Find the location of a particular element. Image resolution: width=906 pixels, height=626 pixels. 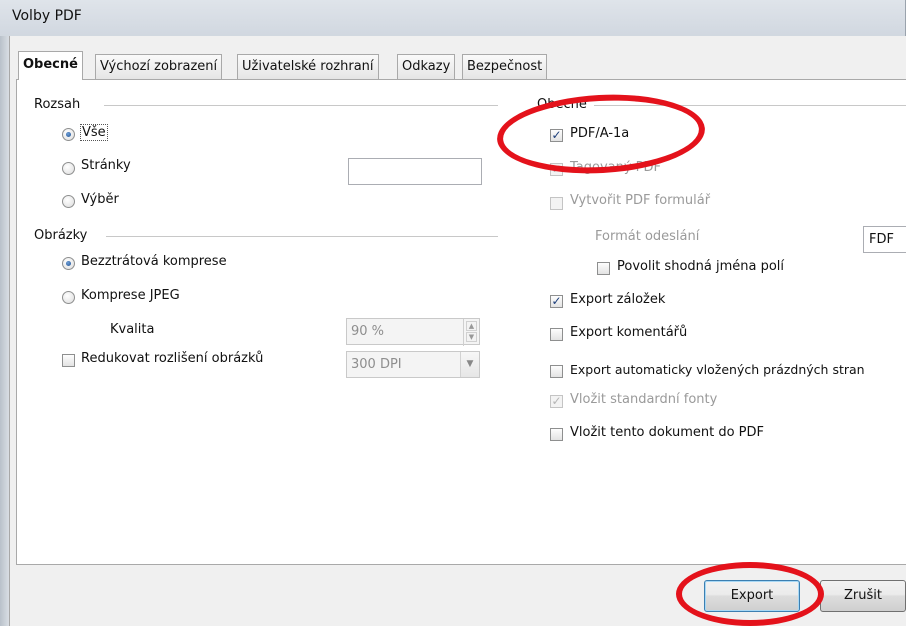

range-pages-label: Stránky is located at coordinates (106, 165).